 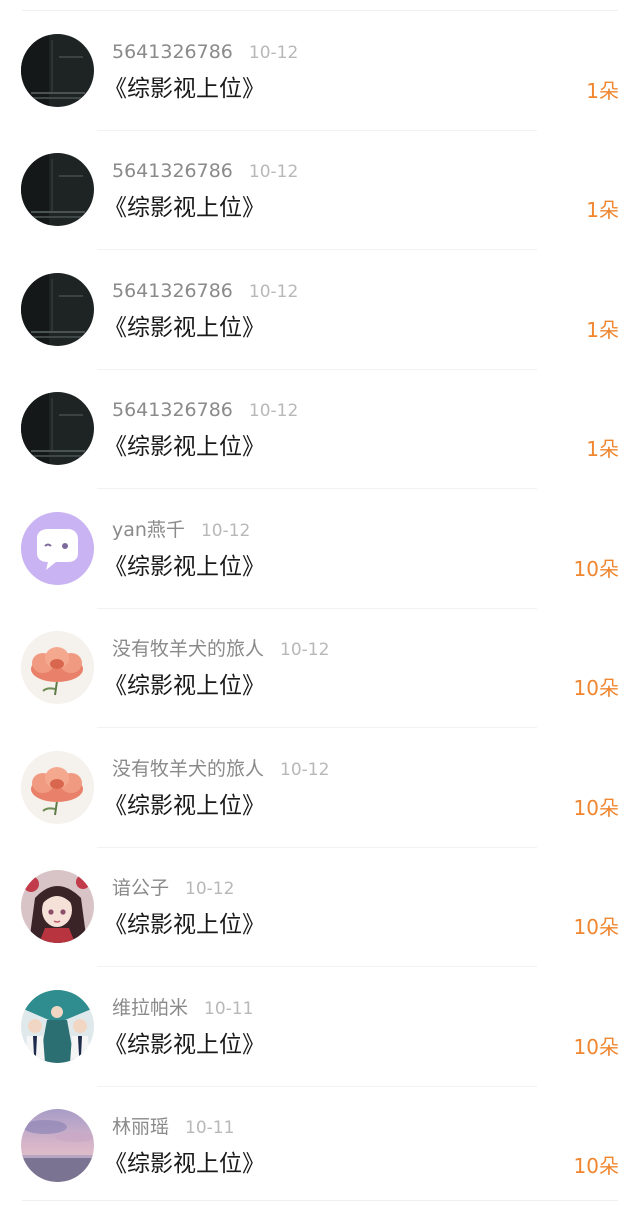 I want to click on top-divider, so click(x=320, y=10).